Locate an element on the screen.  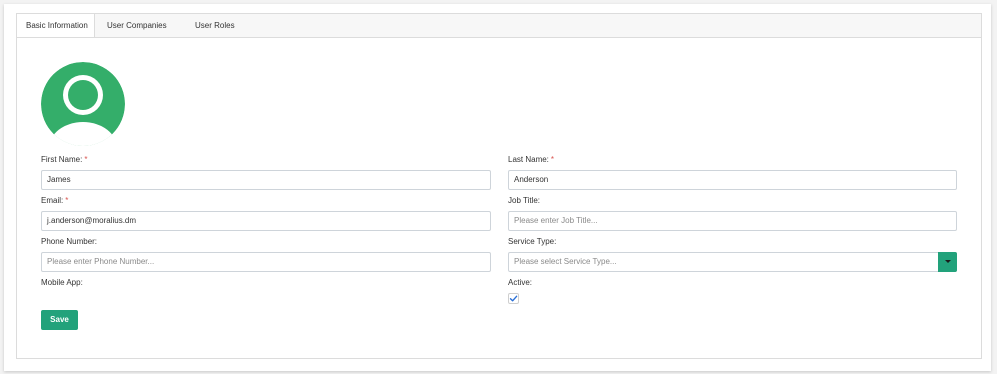
active-label: Active: is located at coordinates (520, 282).